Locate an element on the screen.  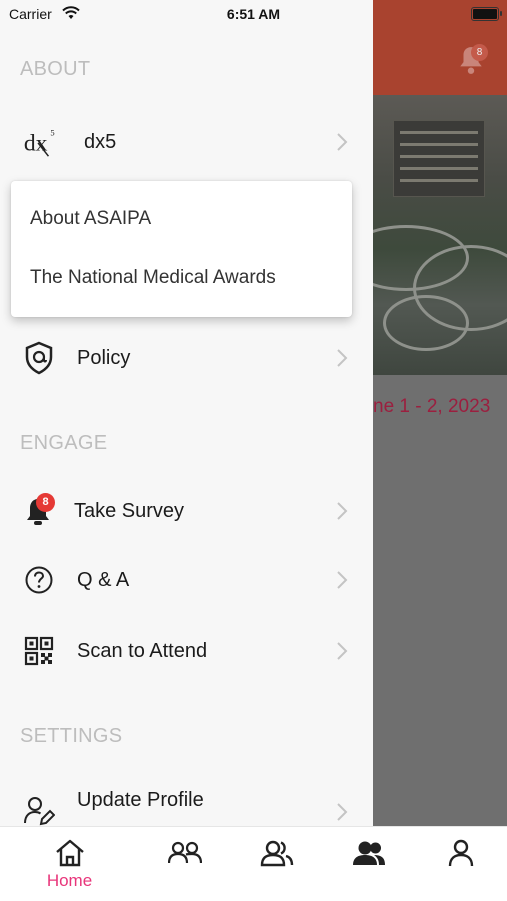
menu-item-take-survey: 8 Take Survey is located at coordinates (186, 511).